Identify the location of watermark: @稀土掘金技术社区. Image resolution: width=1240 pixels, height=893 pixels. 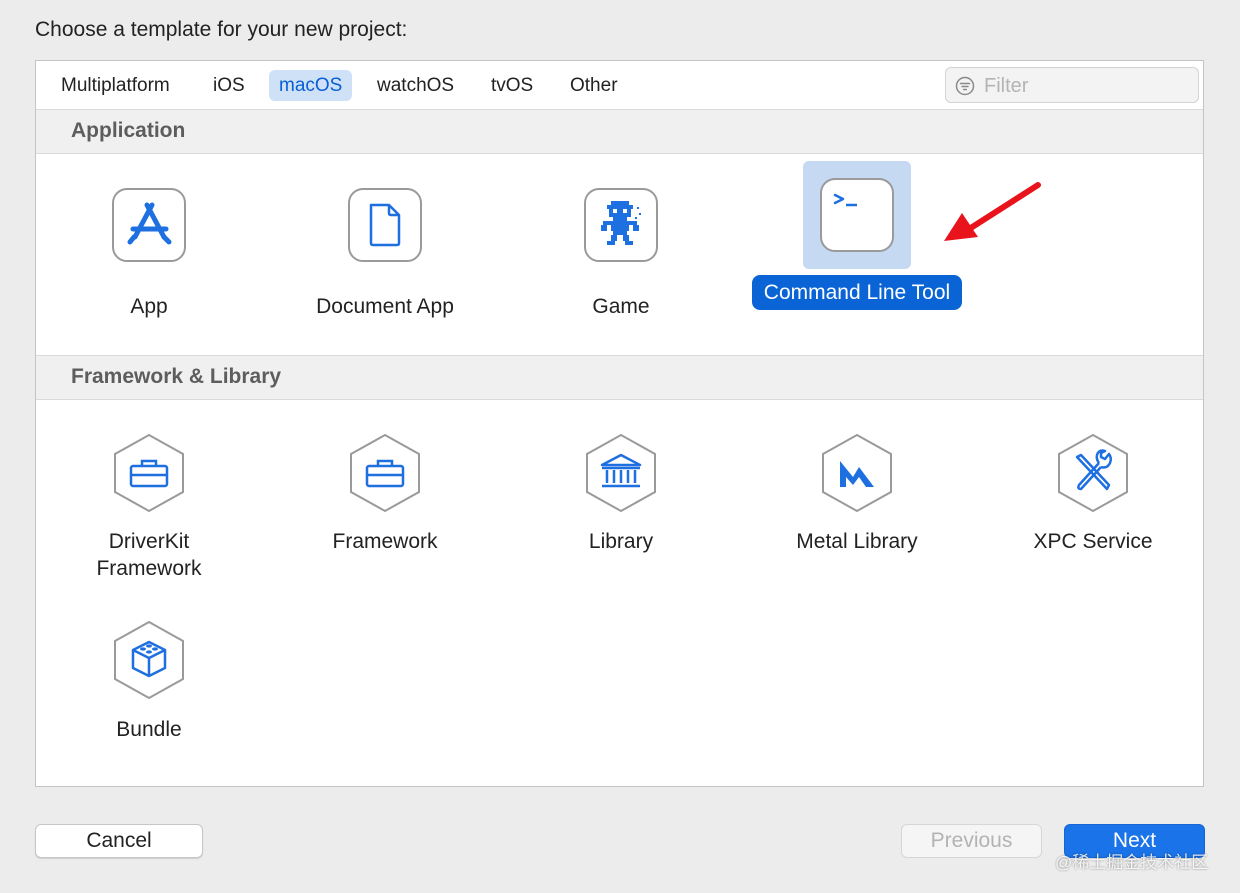
(1132, 862).